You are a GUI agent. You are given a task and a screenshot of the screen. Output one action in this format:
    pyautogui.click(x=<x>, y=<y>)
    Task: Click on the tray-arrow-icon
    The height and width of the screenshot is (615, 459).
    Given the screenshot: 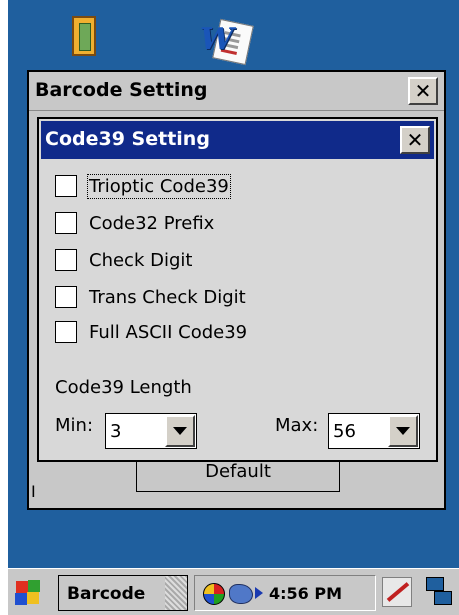 What is the action you would take?
    pyautogui.click(x=259, y=593)
    